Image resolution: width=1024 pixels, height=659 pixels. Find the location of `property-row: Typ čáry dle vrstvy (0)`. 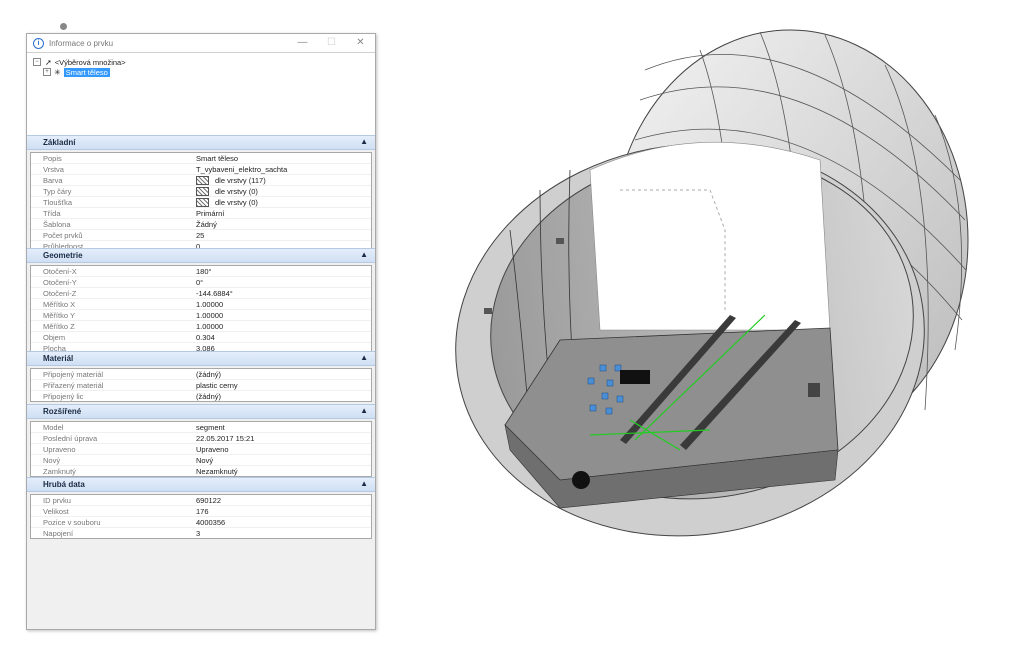

property-row: Typ čáry dle vrstvy (0) is located at coordinates (201, 191).